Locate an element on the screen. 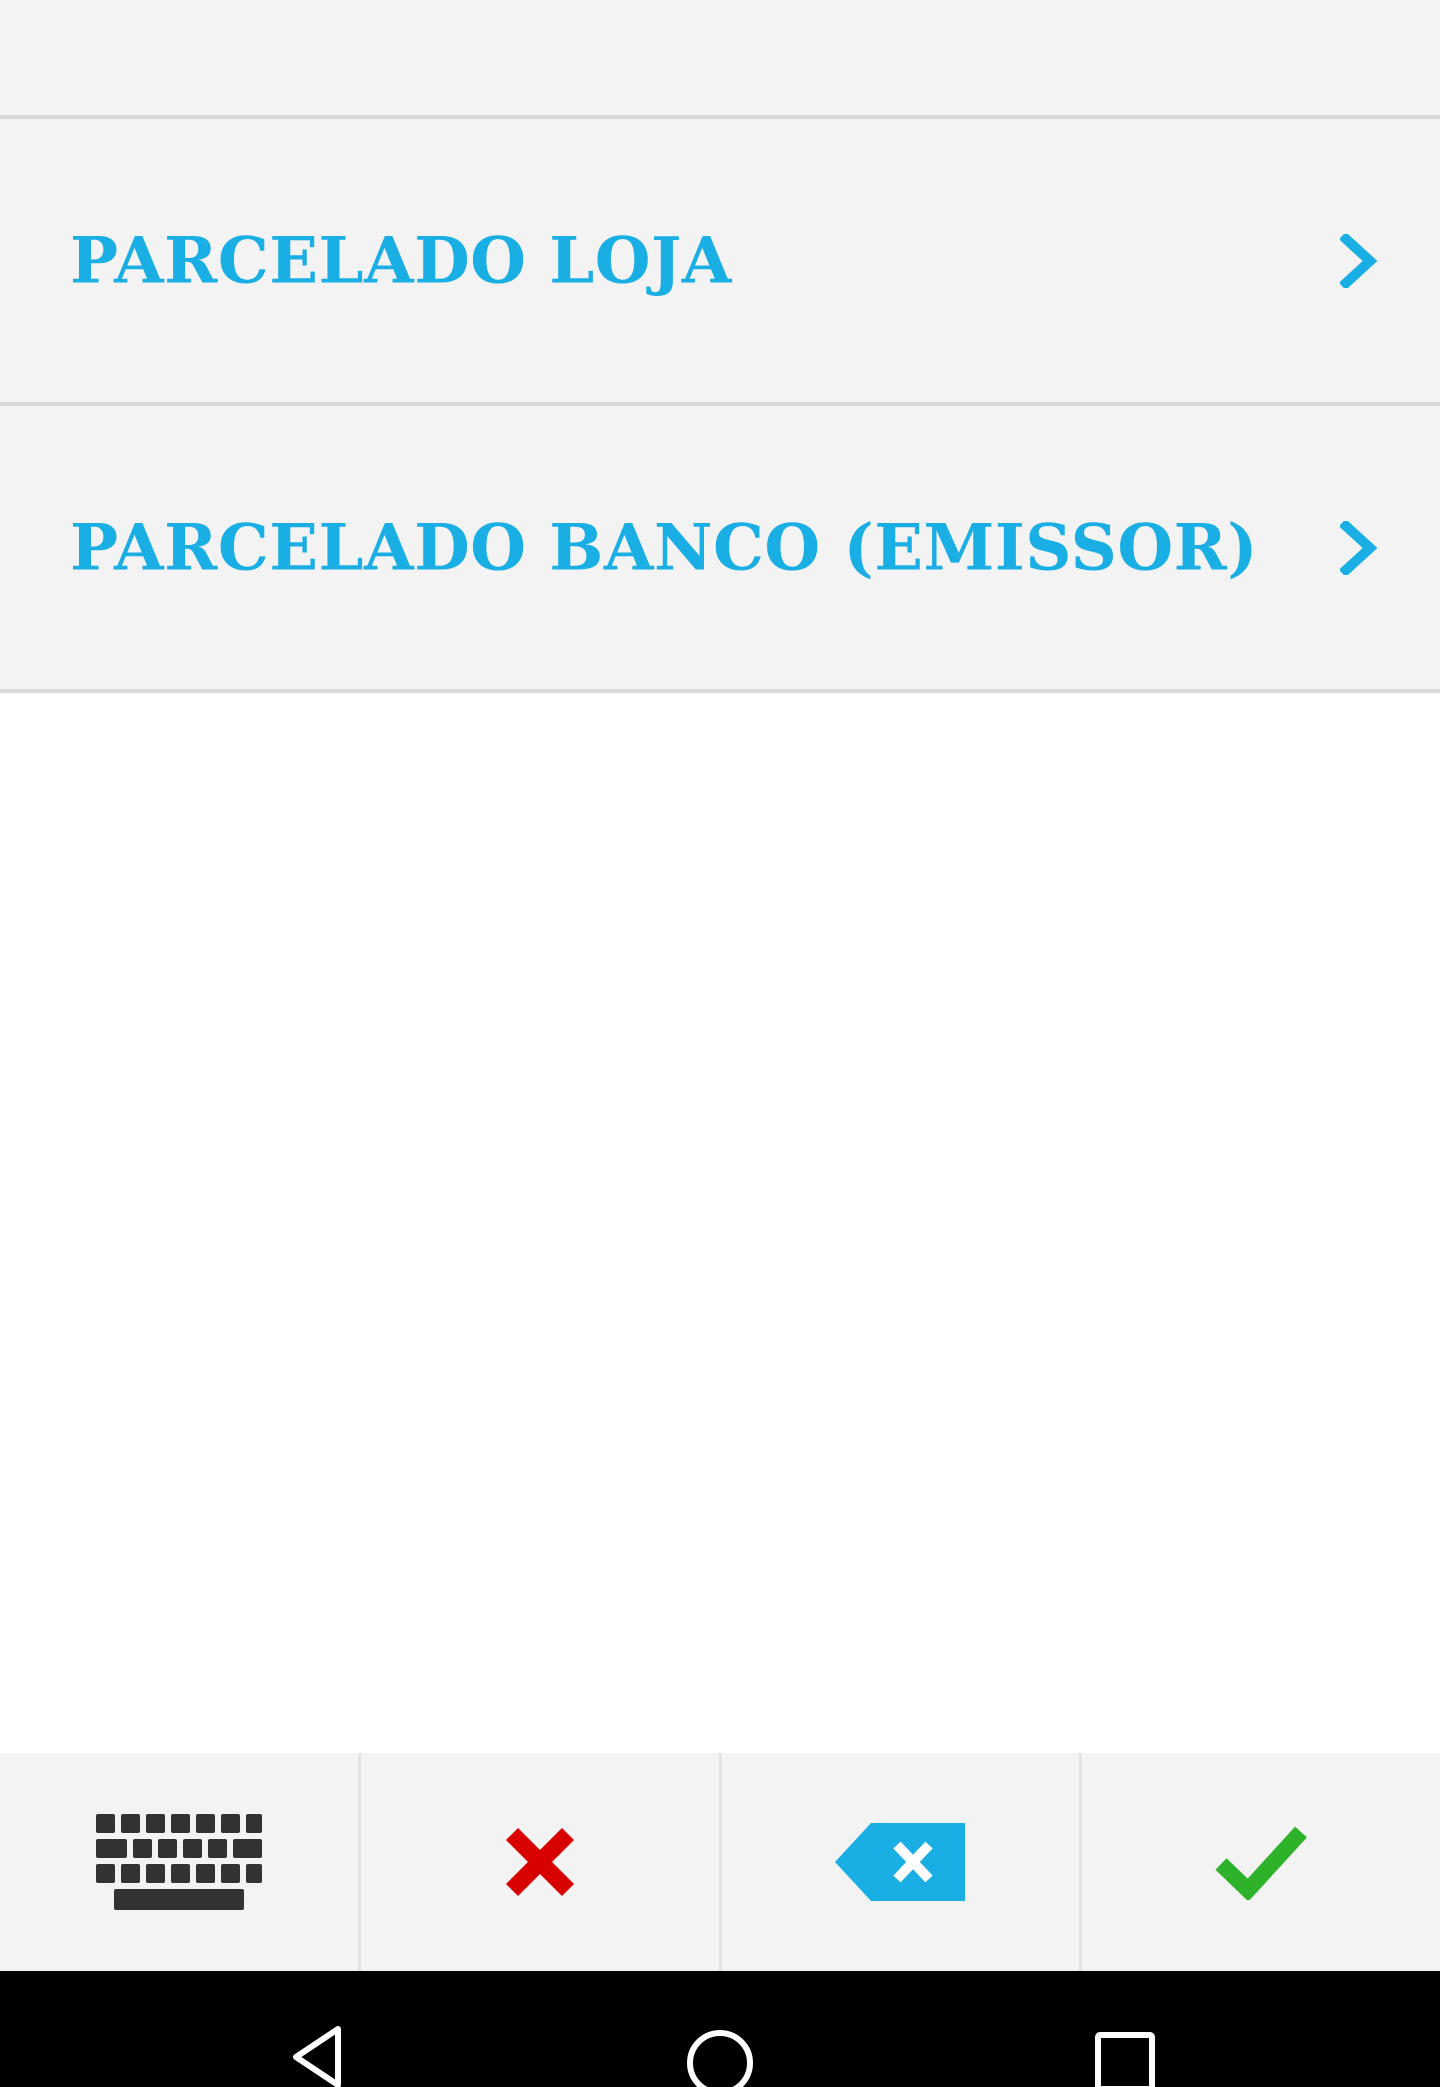 The height and width of the screenshot is (2087, 1440). home-icon is located at coordinates (720, 2058).